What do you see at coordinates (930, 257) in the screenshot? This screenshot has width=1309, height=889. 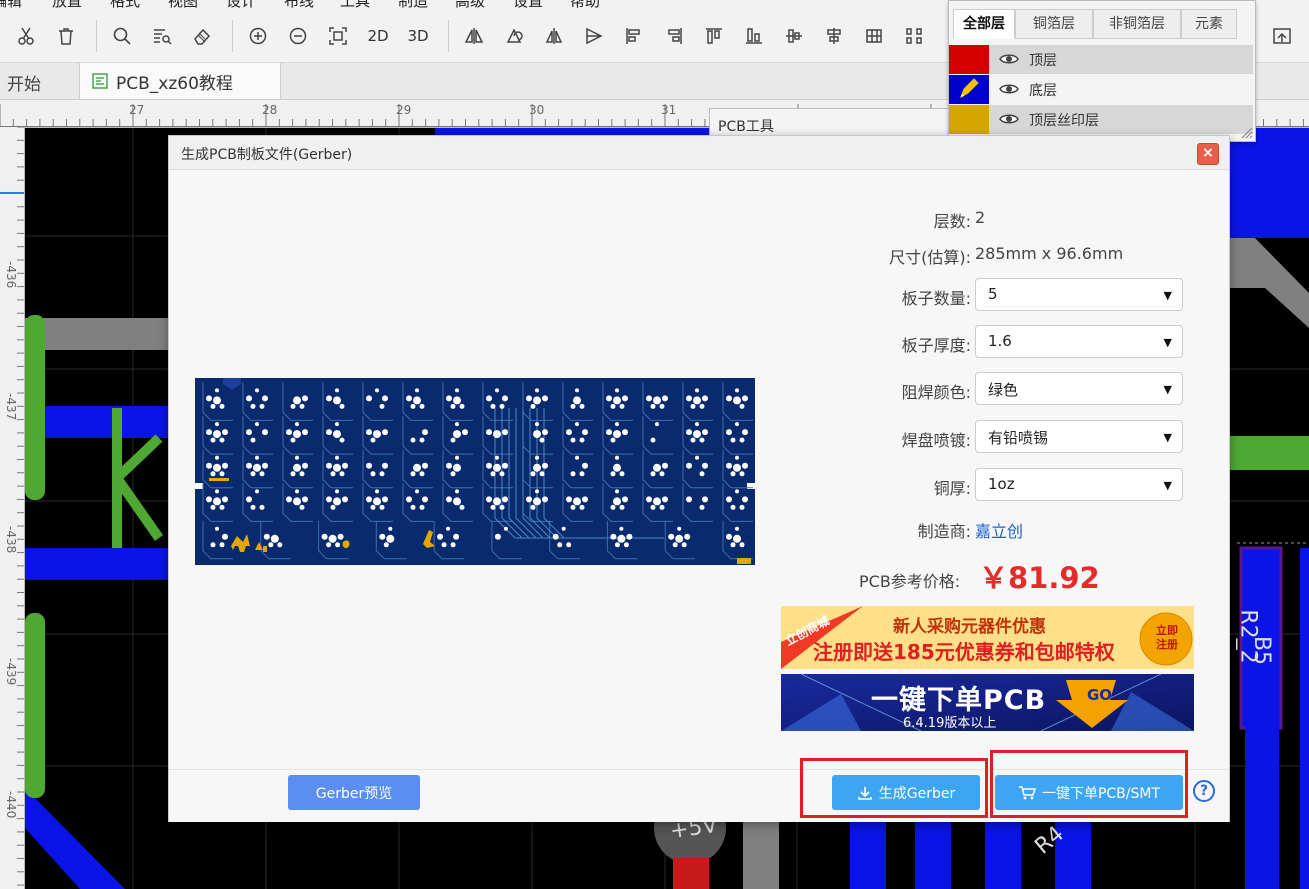 I see `size-label: 尺寸(估算):` at bounding box center [930, 257].